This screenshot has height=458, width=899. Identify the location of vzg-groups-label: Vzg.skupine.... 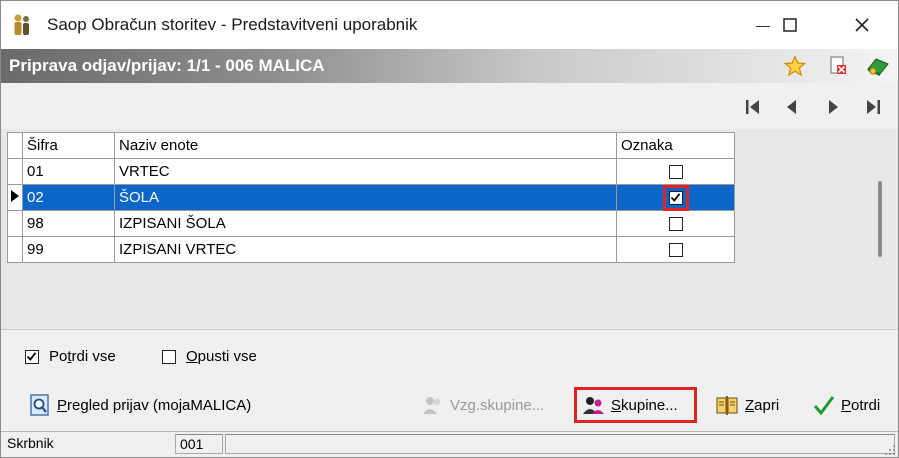
(497, 405).